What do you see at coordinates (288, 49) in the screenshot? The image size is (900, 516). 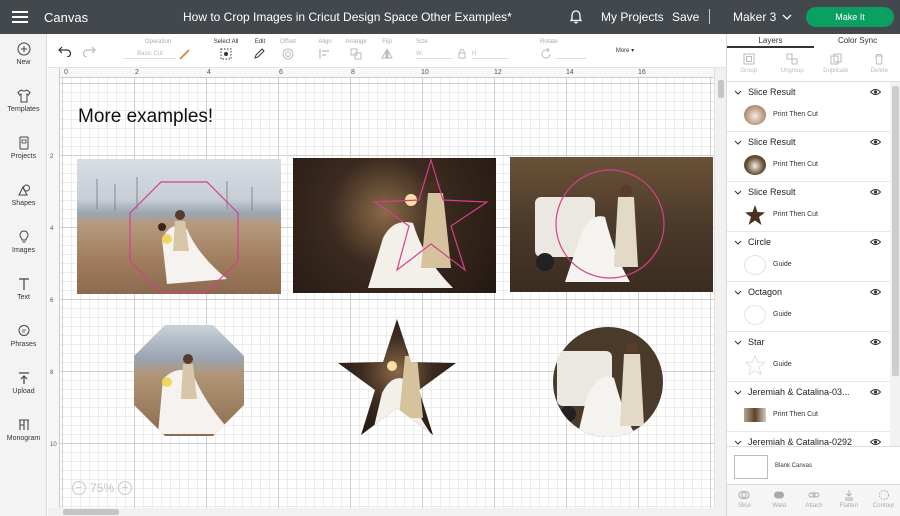 I see `offset-button: Offset` at bounding box center [288, 49].